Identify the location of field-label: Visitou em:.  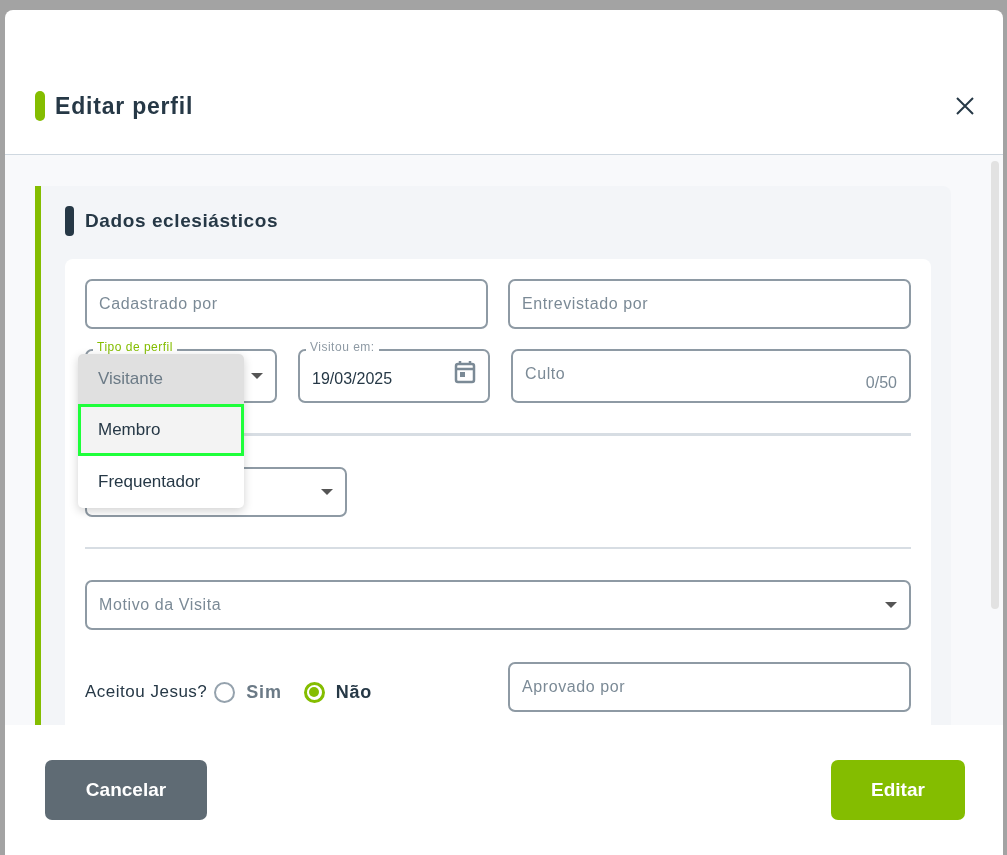
(342, 347).